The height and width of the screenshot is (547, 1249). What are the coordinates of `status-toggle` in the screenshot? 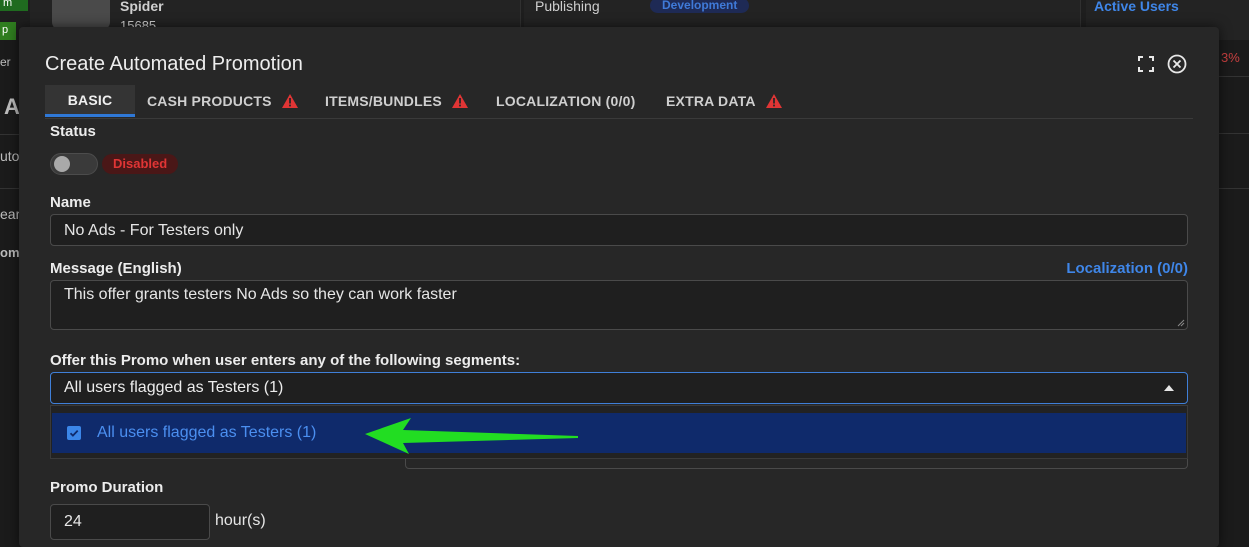 It's located at (74, 164).